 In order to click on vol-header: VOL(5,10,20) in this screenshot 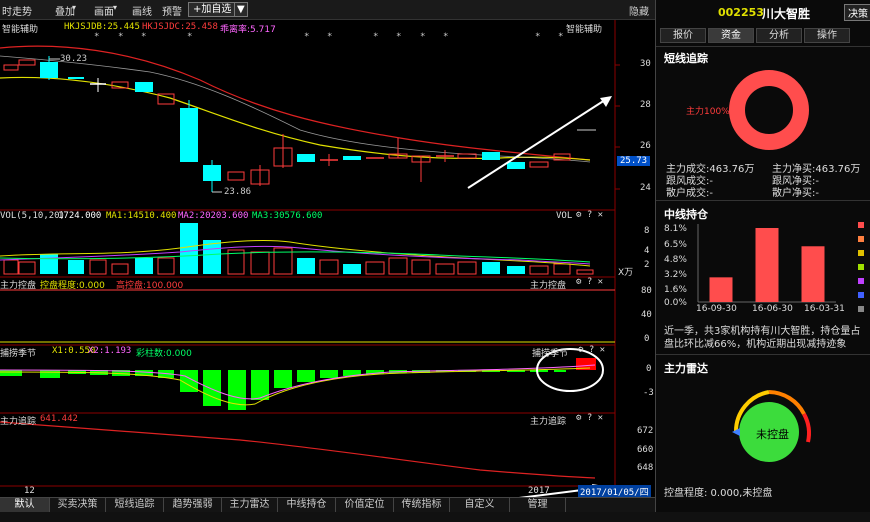, I will do `click(33, 216)`.